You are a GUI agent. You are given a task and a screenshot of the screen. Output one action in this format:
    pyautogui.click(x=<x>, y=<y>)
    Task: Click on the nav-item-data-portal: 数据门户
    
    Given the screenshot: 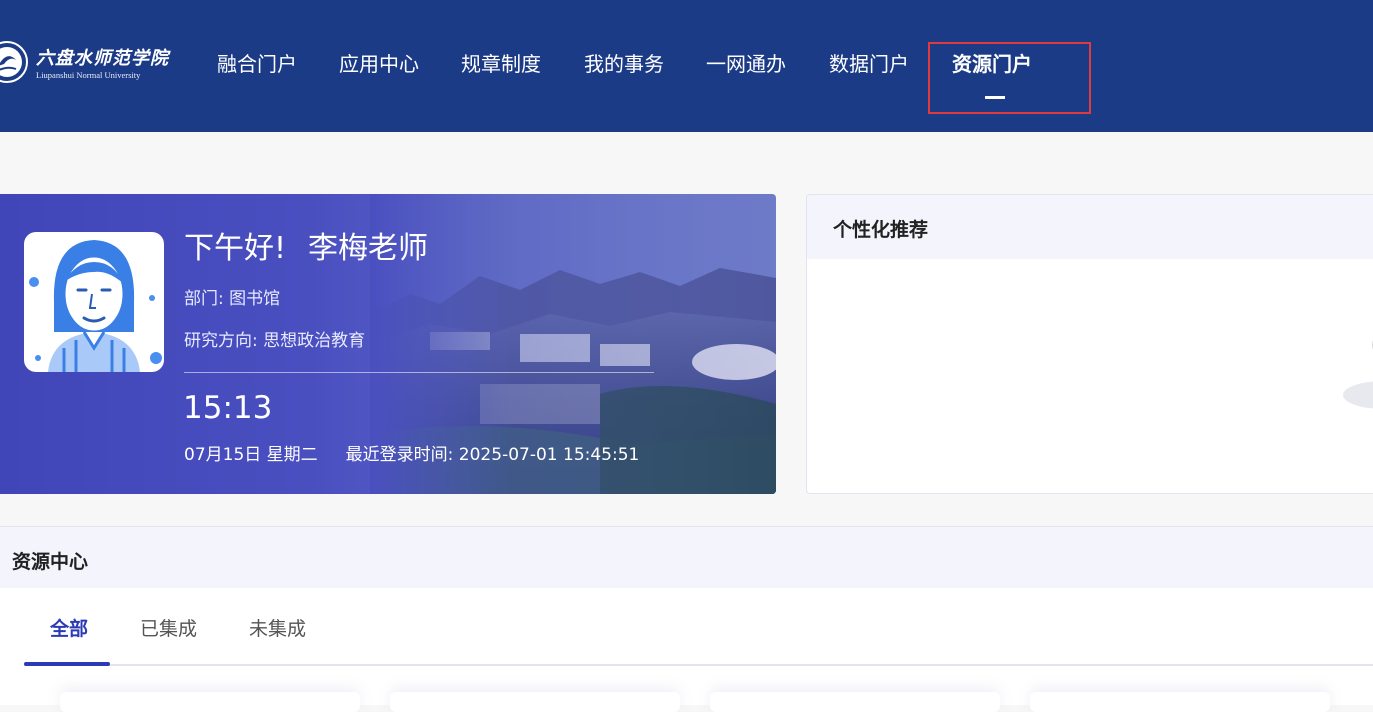 What is the action you would take?
    pyautogui.click(x=869, y=64)
    